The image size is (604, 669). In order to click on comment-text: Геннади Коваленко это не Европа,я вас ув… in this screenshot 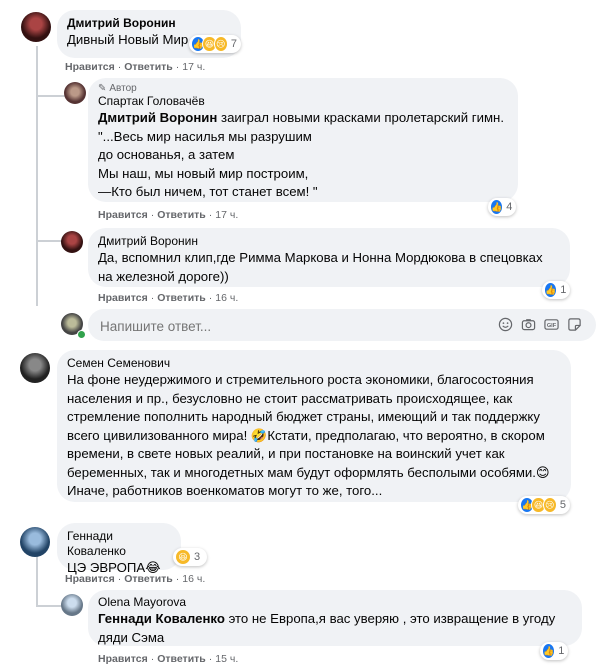, I will do `click(327, 618)`.